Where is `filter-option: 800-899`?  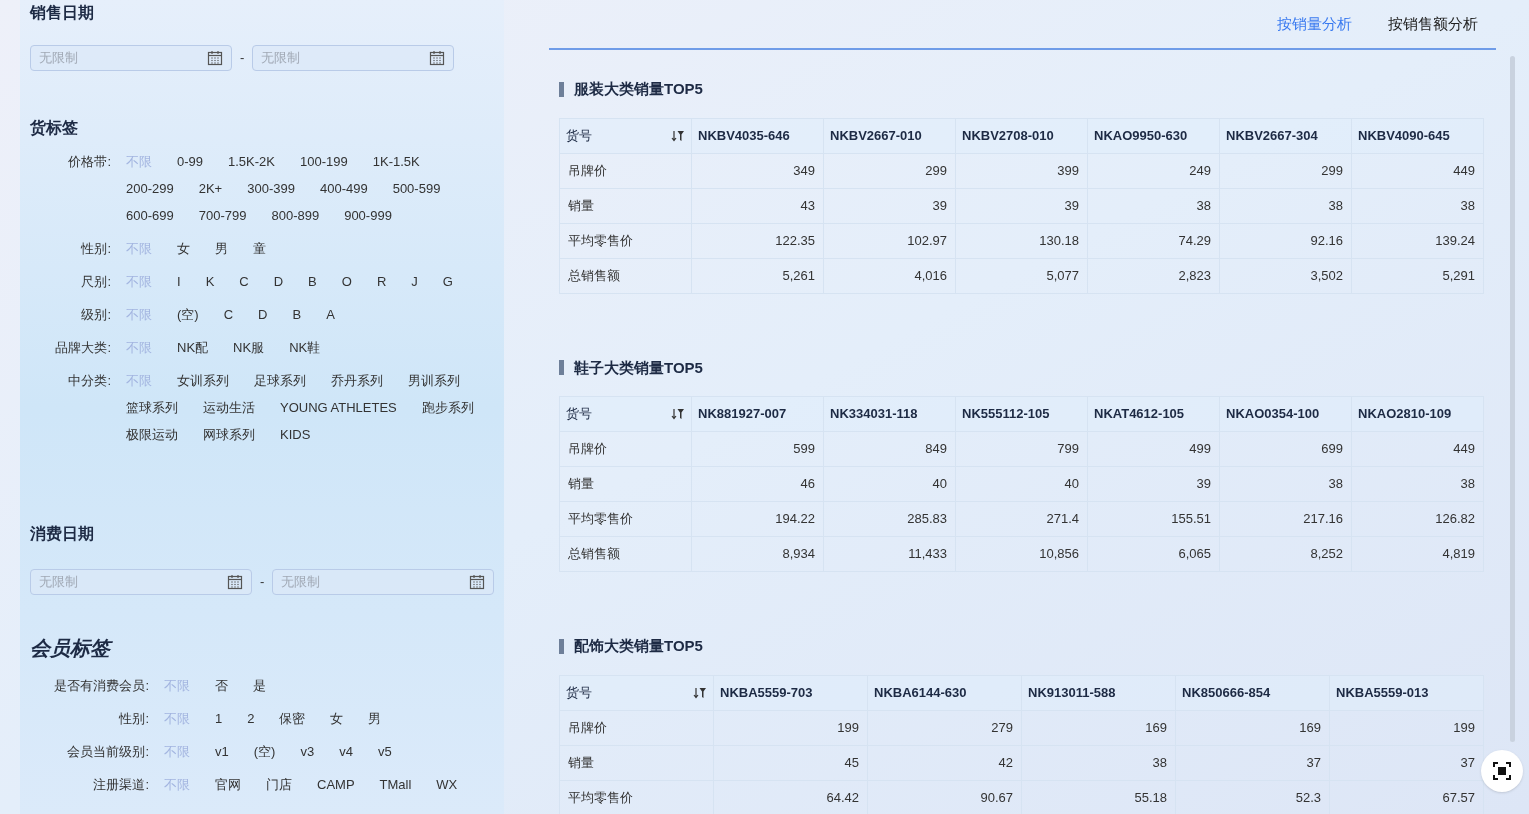
filter-option: 800-899 is located at coordinates (295, 216).